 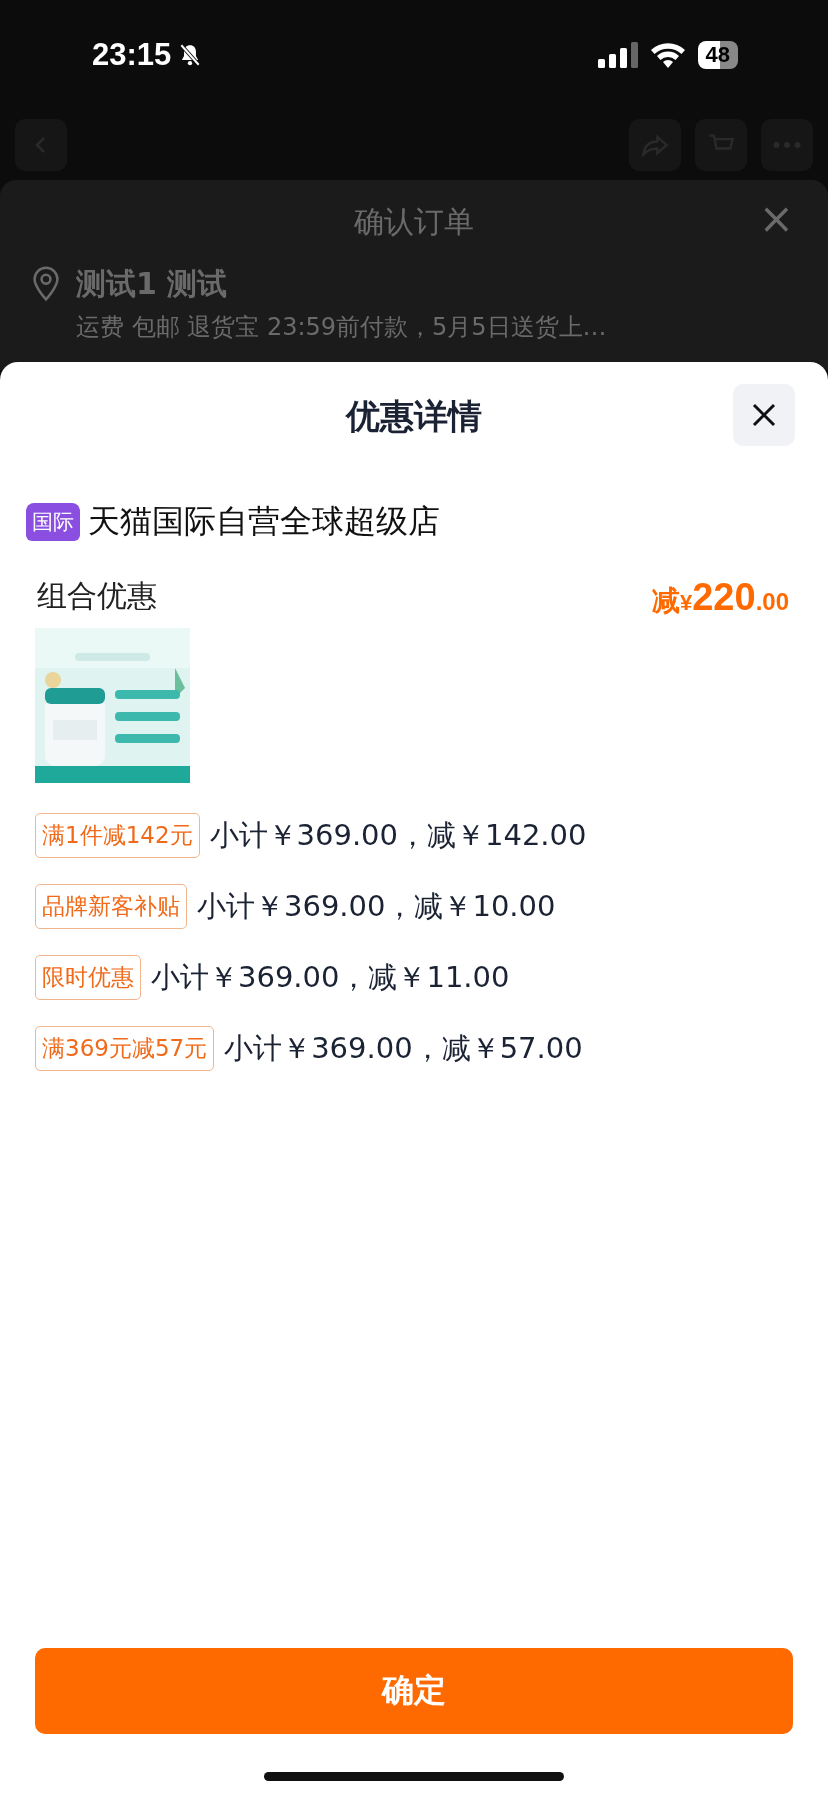 What do you see at coordinates (97, 596) in the screenshot?
I see `group-label: 组合优惠` at bounding box center [97, 596].